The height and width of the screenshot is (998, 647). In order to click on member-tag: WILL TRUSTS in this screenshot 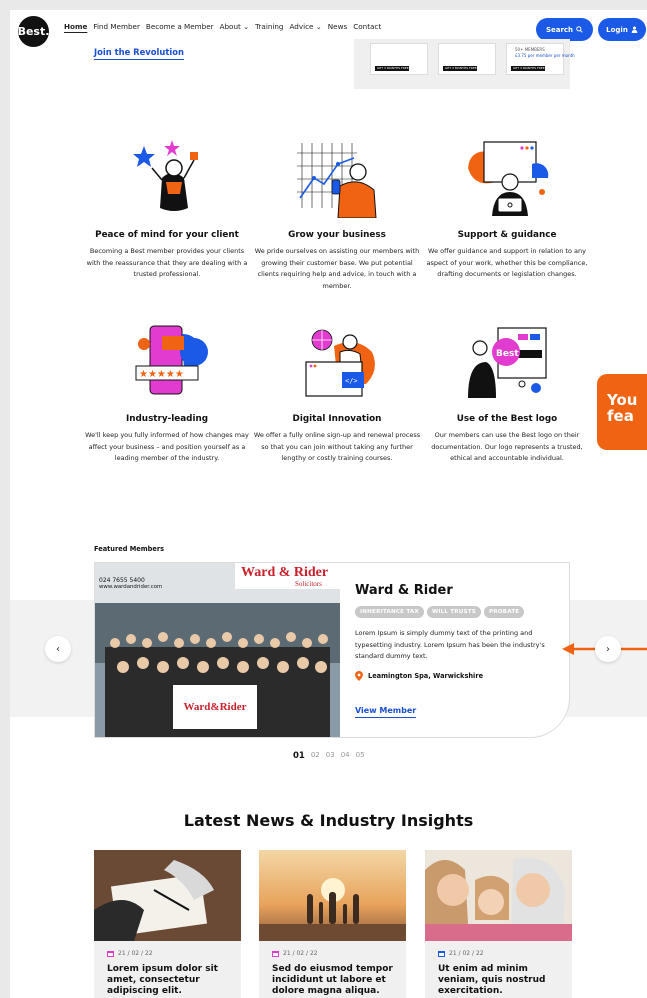, I will do `click(454, 612)`.